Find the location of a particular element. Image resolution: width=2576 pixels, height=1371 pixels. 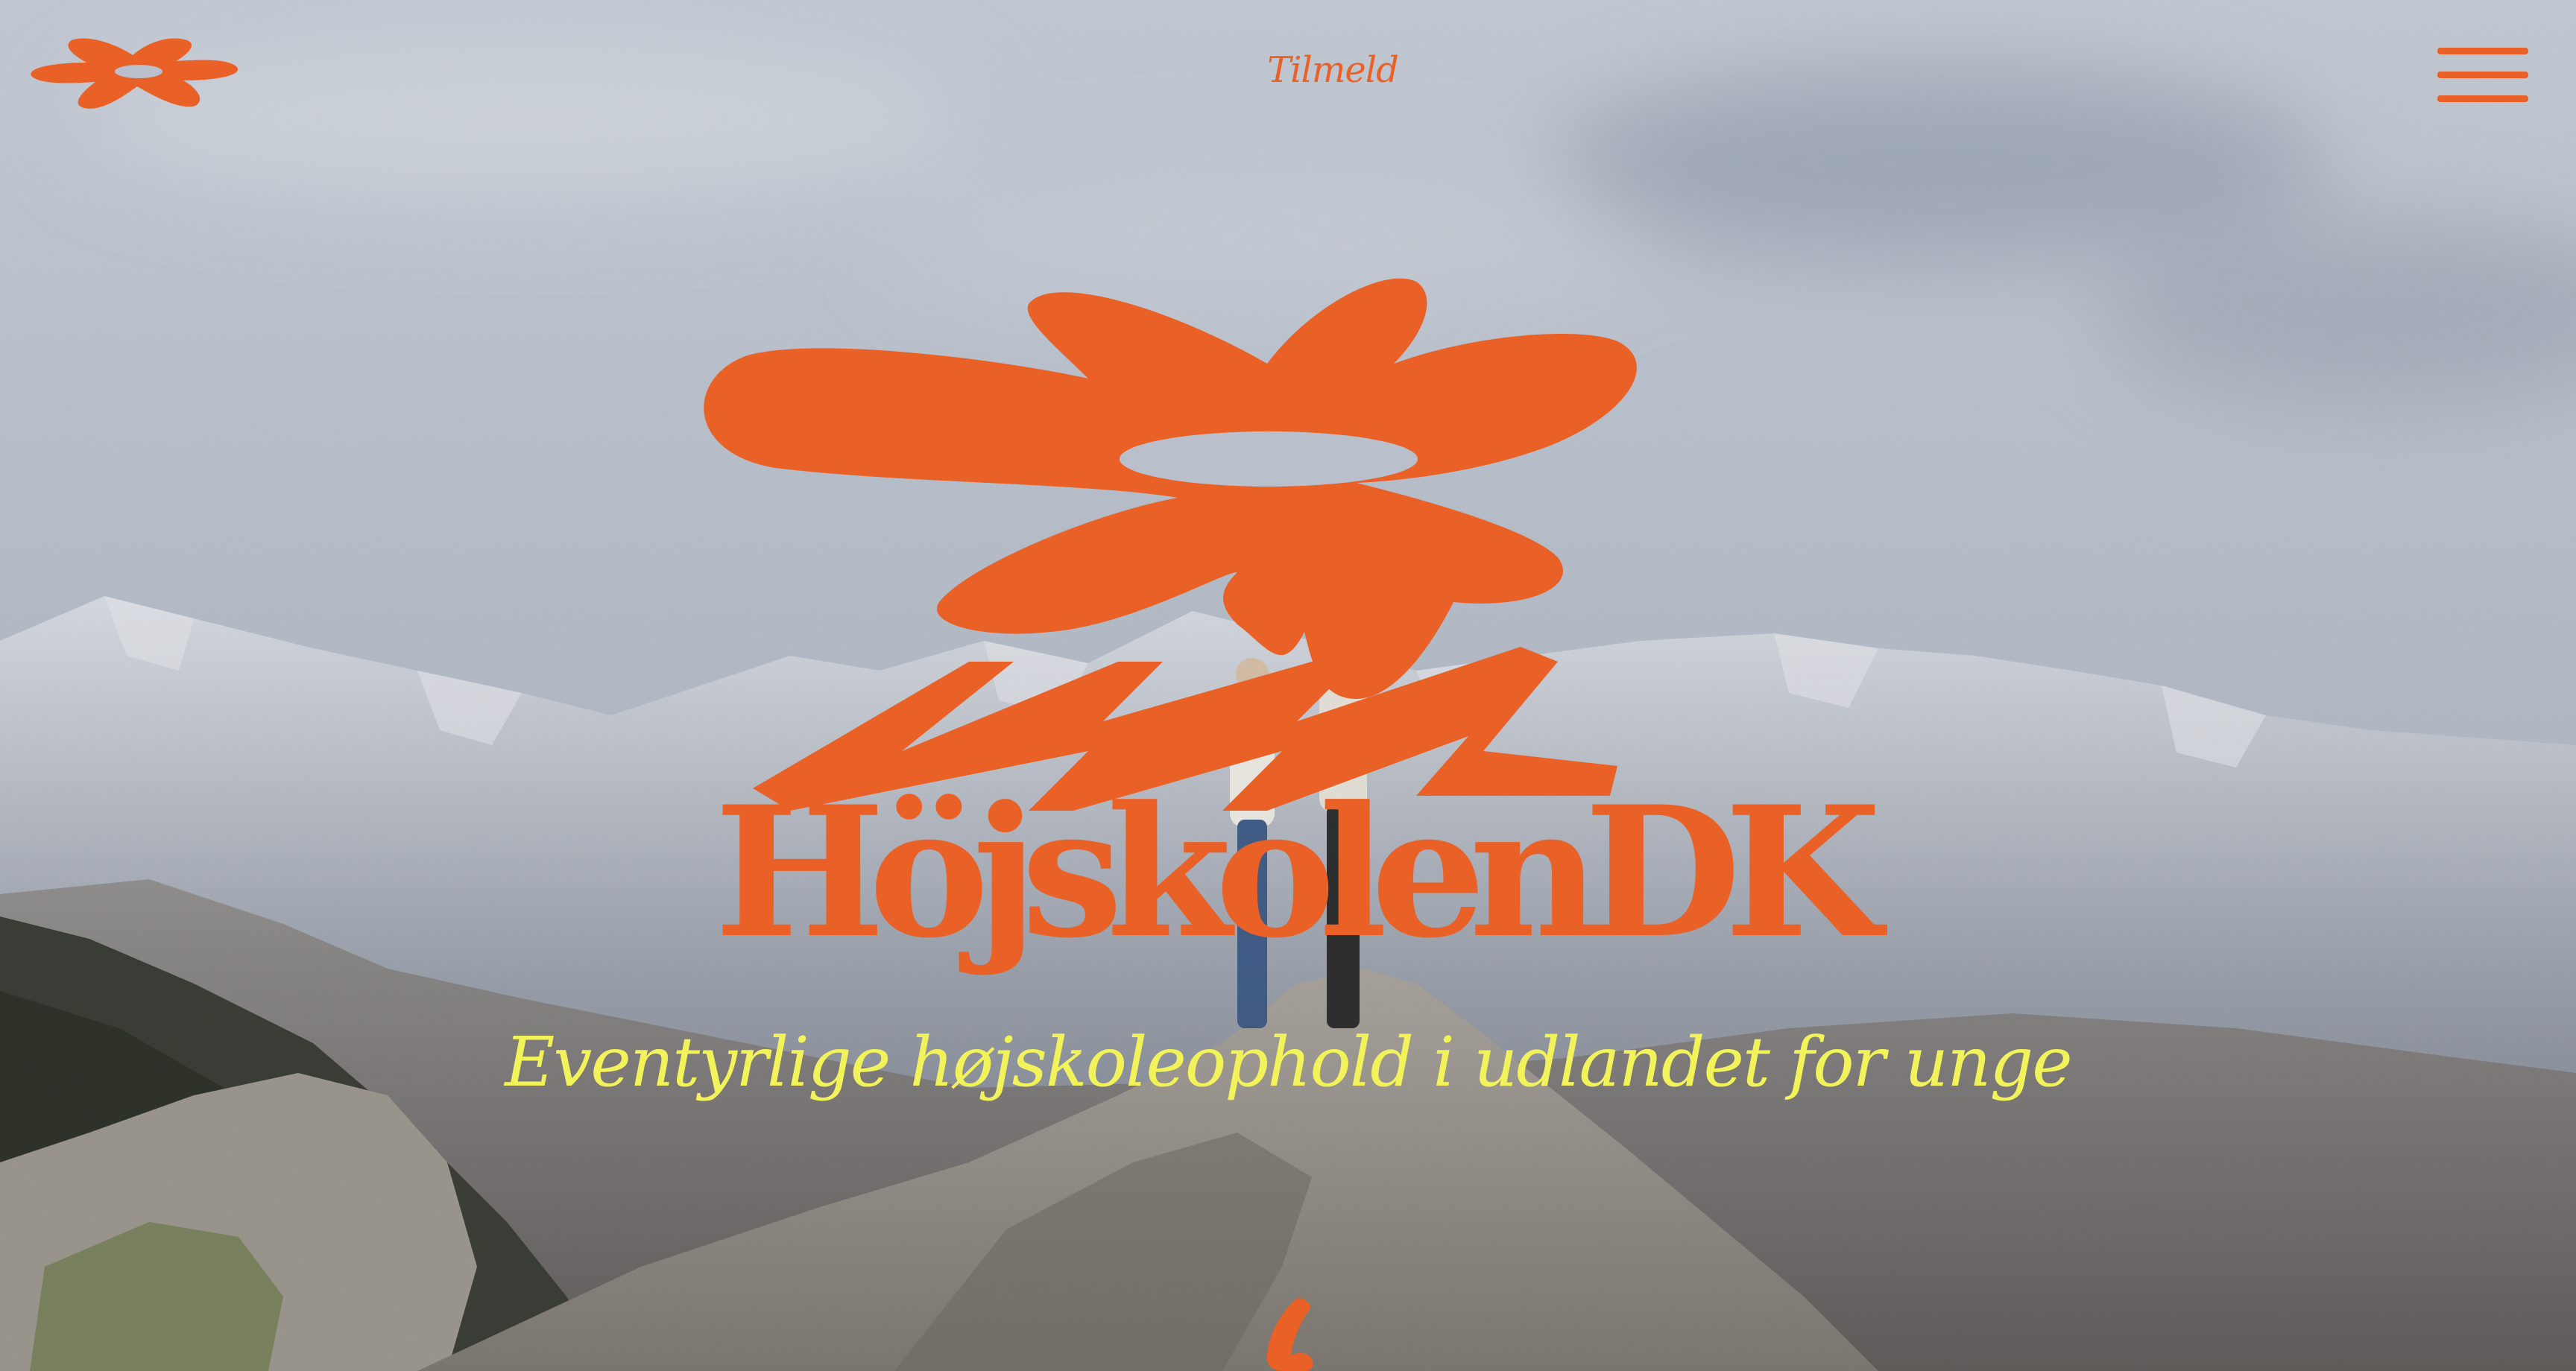

menu-bar-top is located at coordinates (2483, 51).